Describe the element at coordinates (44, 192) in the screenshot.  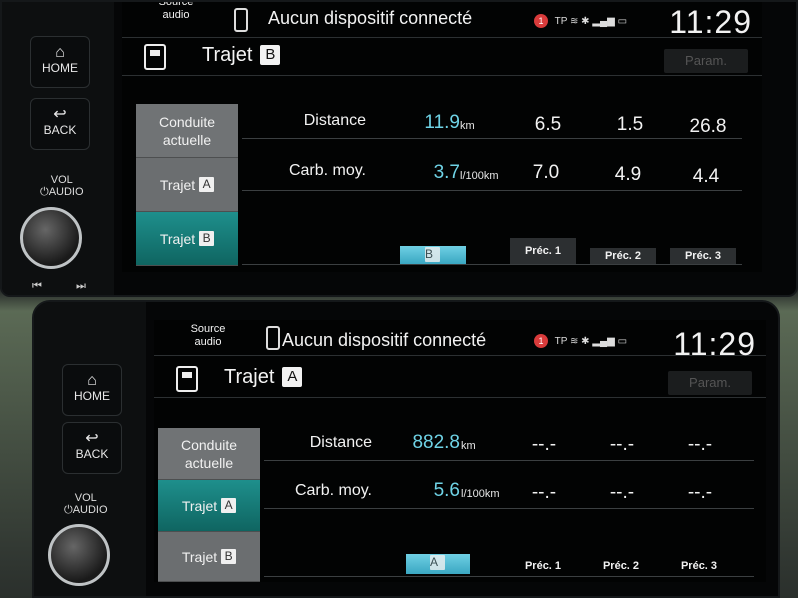
I see `power-icon: ⏻` at that location.